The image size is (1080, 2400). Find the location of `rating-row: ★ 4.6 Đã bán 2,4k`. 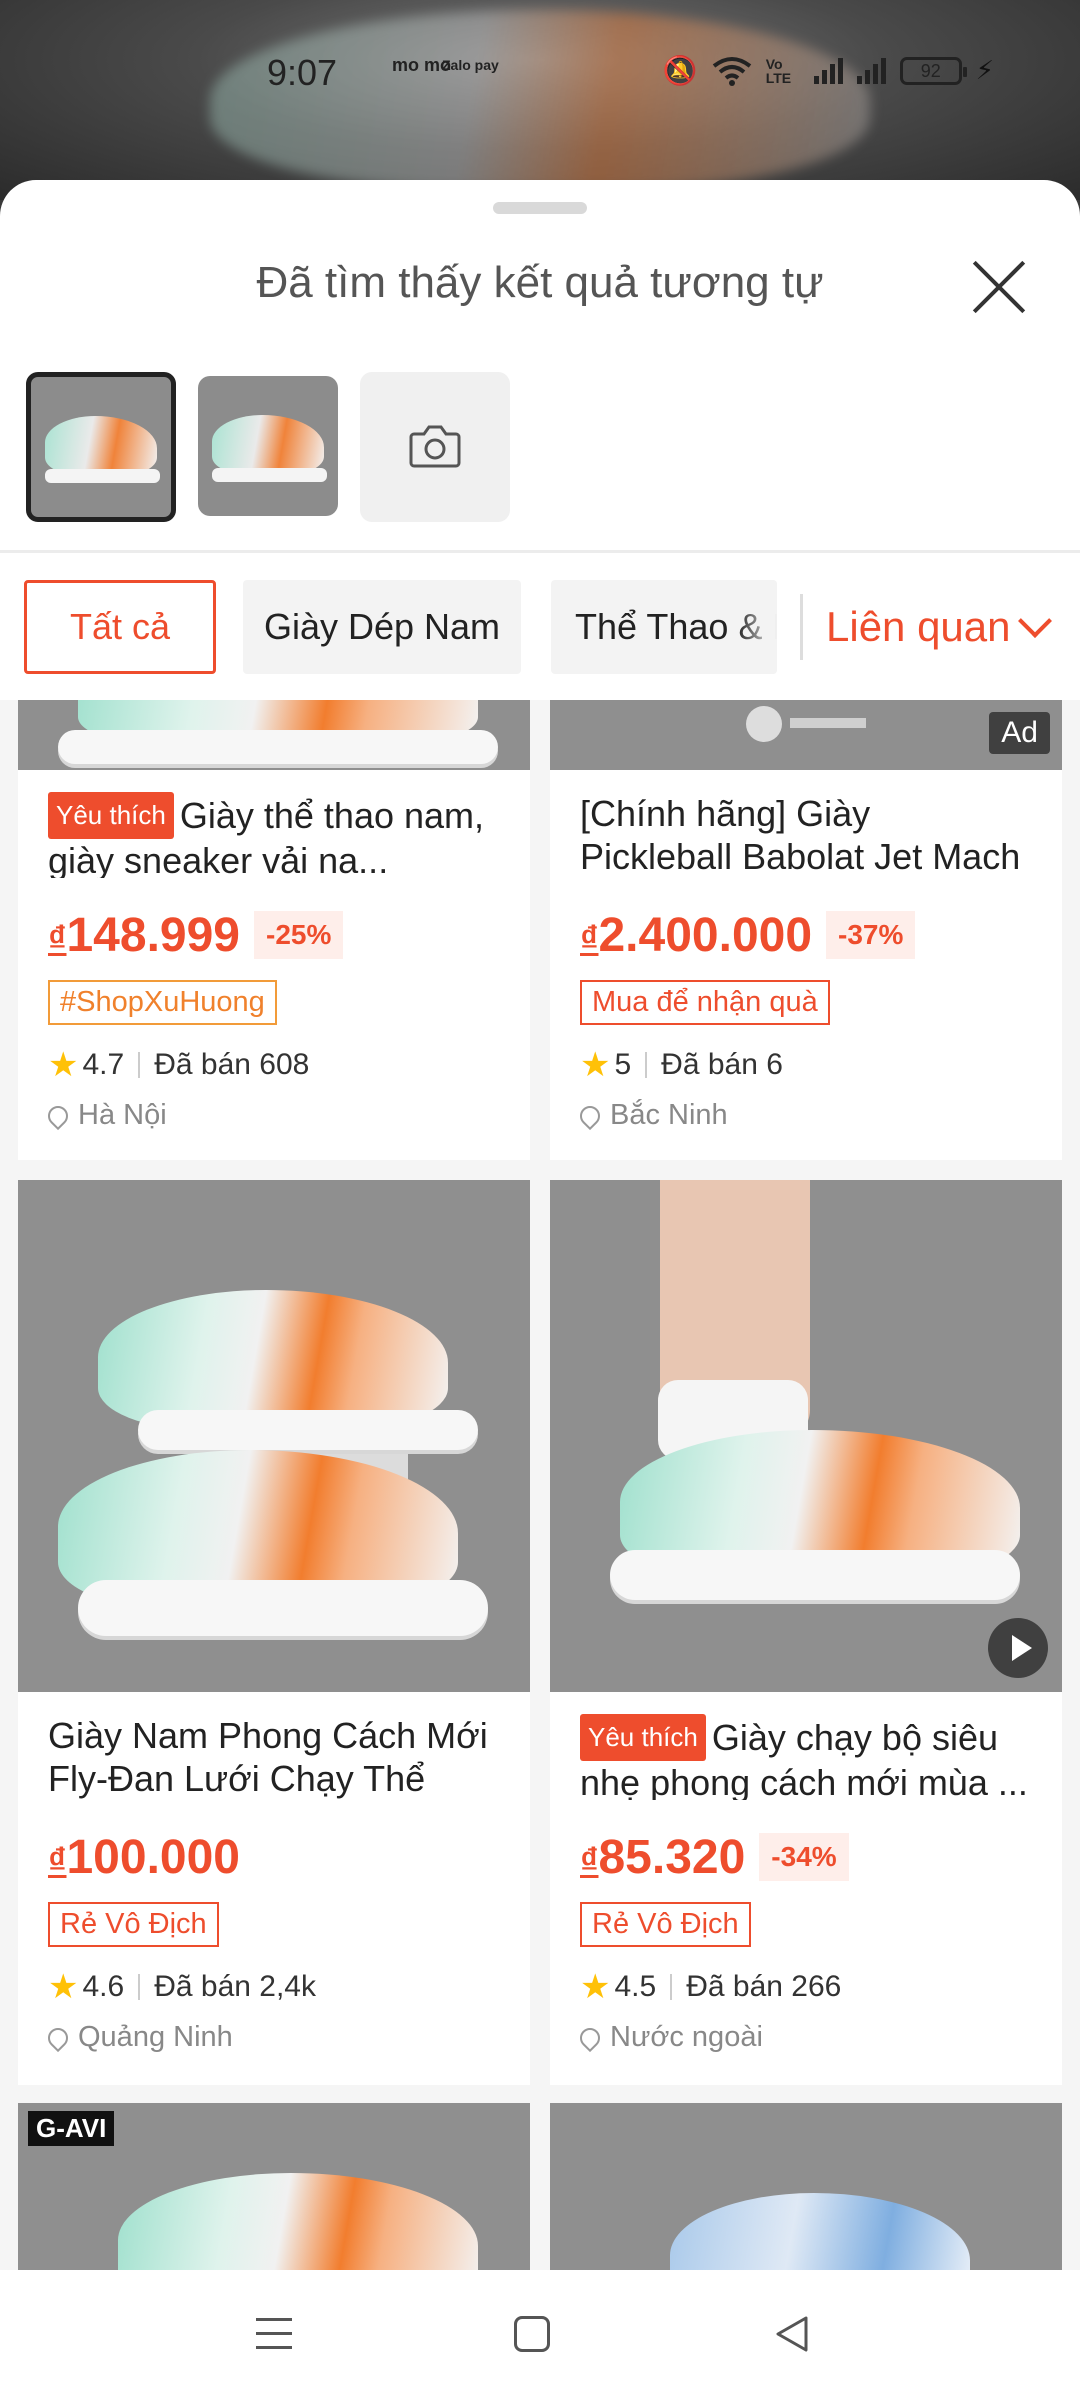

rating-row: ★ 4.6 Đã bán 2,4k is located at coordinates (274, 1987).